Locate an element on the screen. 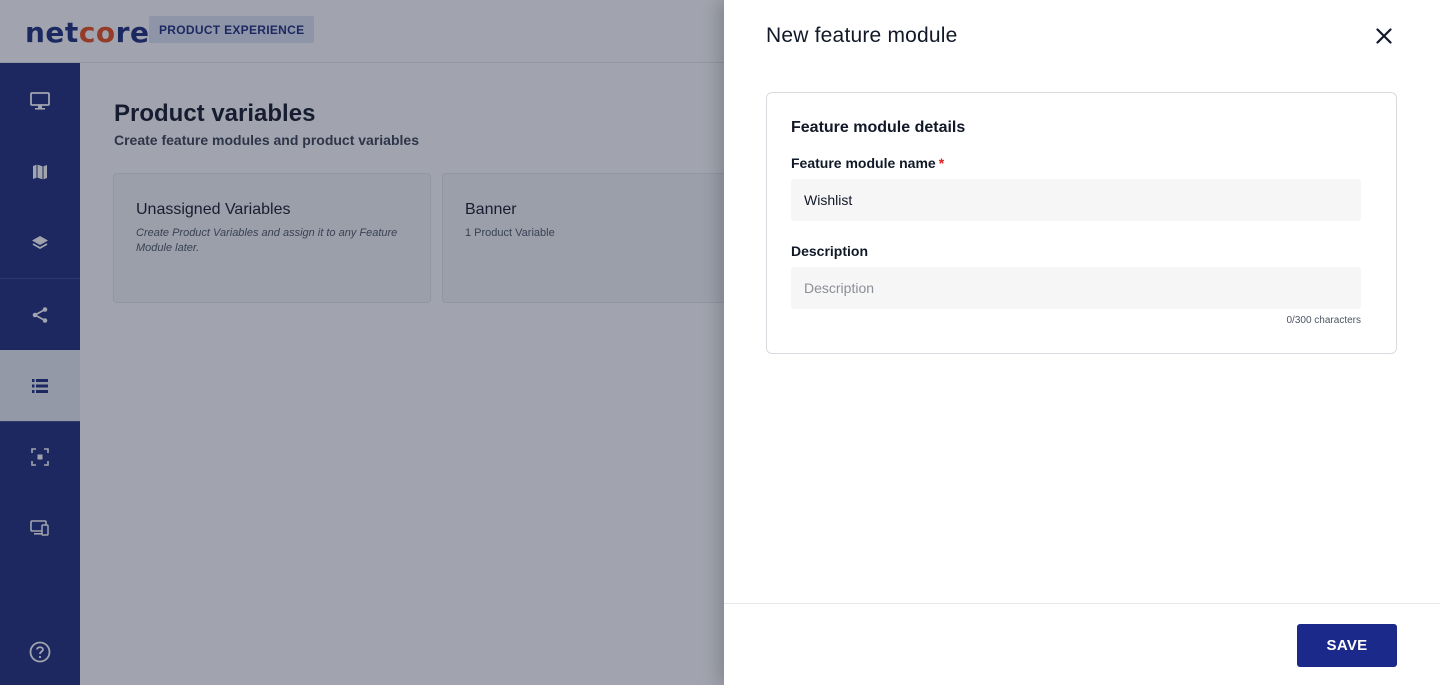  save-button: SAVE is located at coordinates (1347, 645).